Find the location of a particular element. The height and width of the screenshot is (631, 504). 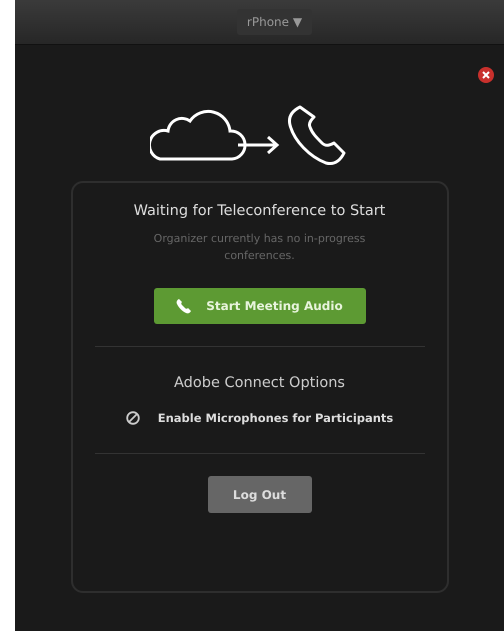

disabled-icon is located at coordinates (133, 418).